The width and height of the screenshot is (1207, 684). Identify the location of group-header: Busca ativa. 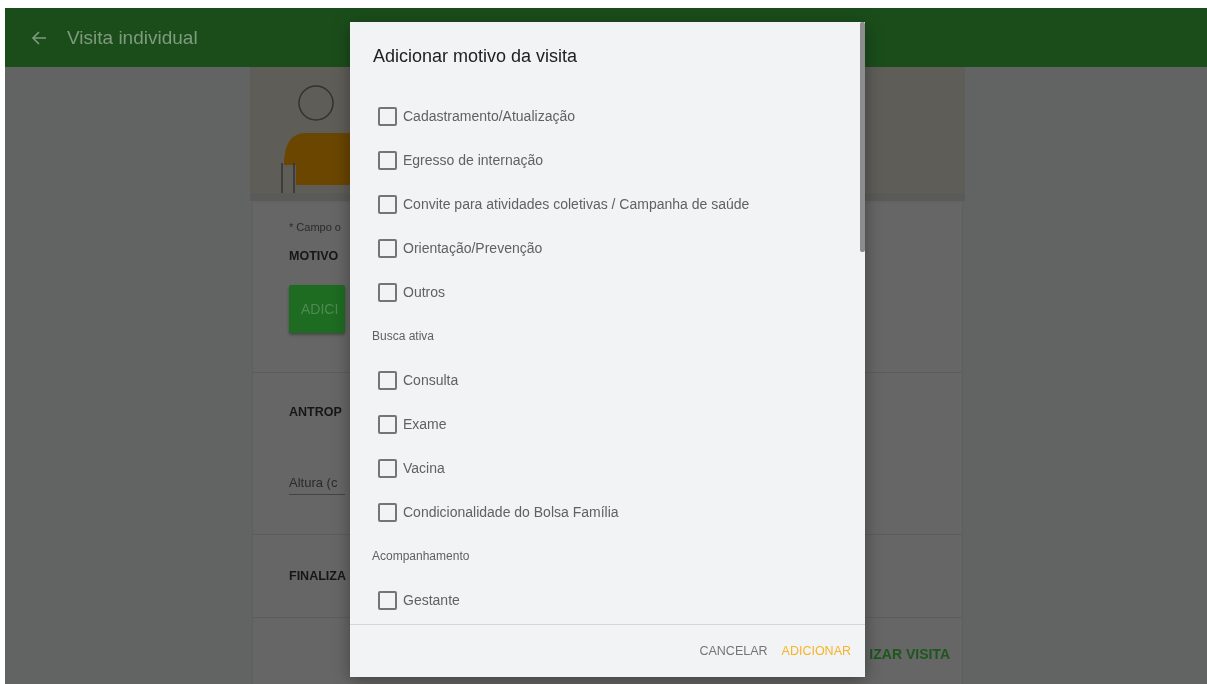
(403, 336).